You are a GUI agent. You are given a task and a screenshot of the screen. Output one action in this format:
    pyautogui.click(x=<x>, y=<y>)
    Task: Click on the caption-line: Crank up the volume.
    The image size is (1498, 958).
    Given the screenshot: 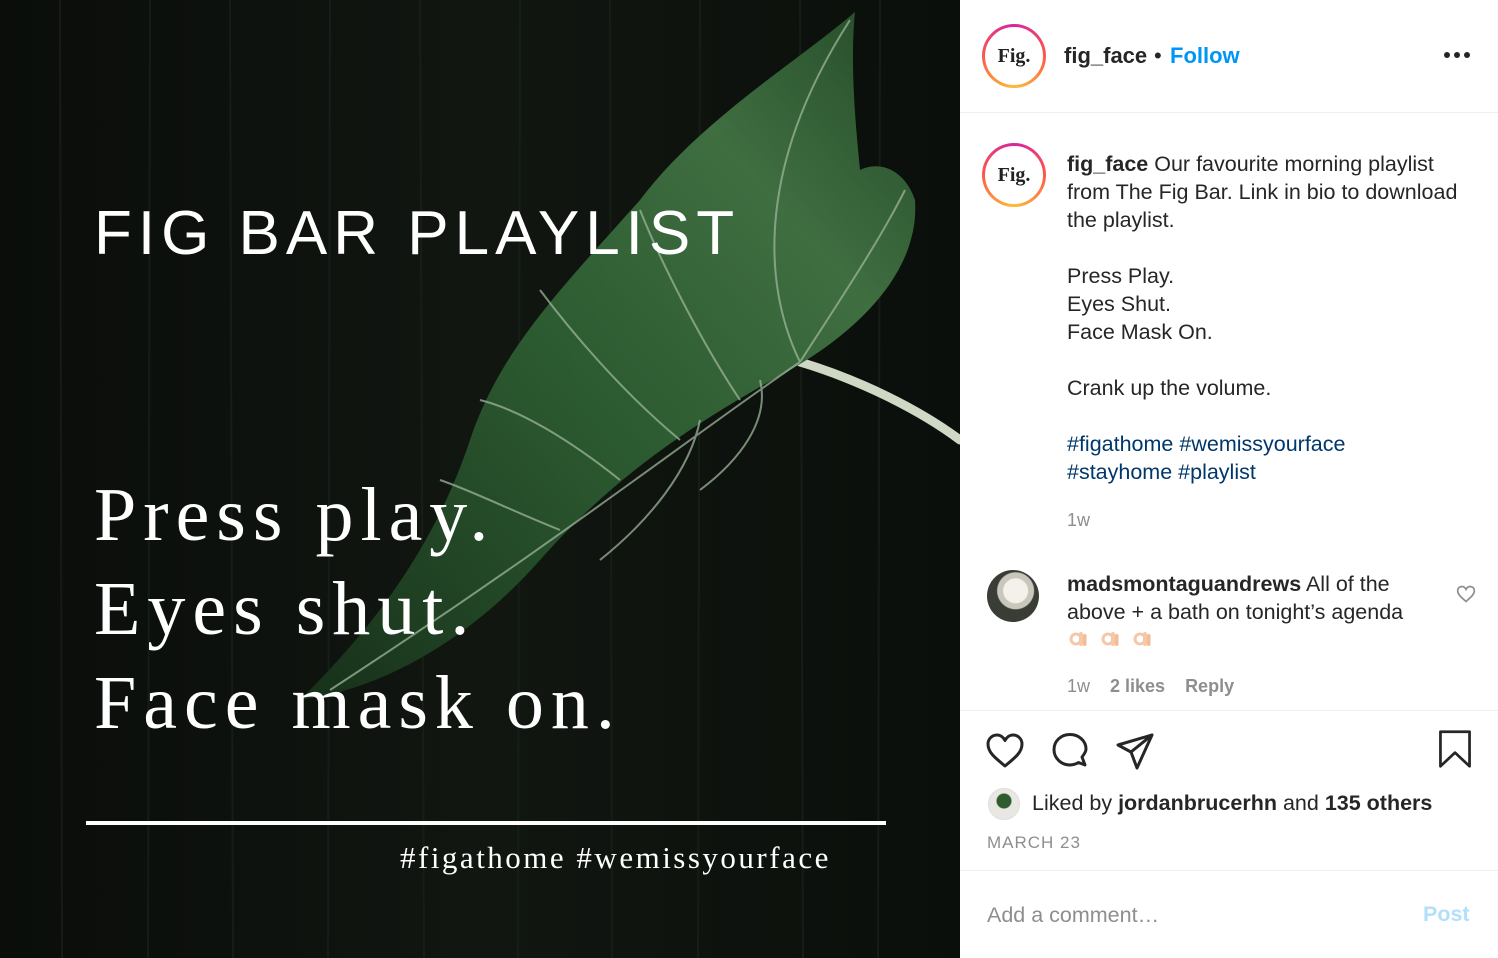 What is the action you would take?
    pyautogui.click(x=1169, y=388)
    